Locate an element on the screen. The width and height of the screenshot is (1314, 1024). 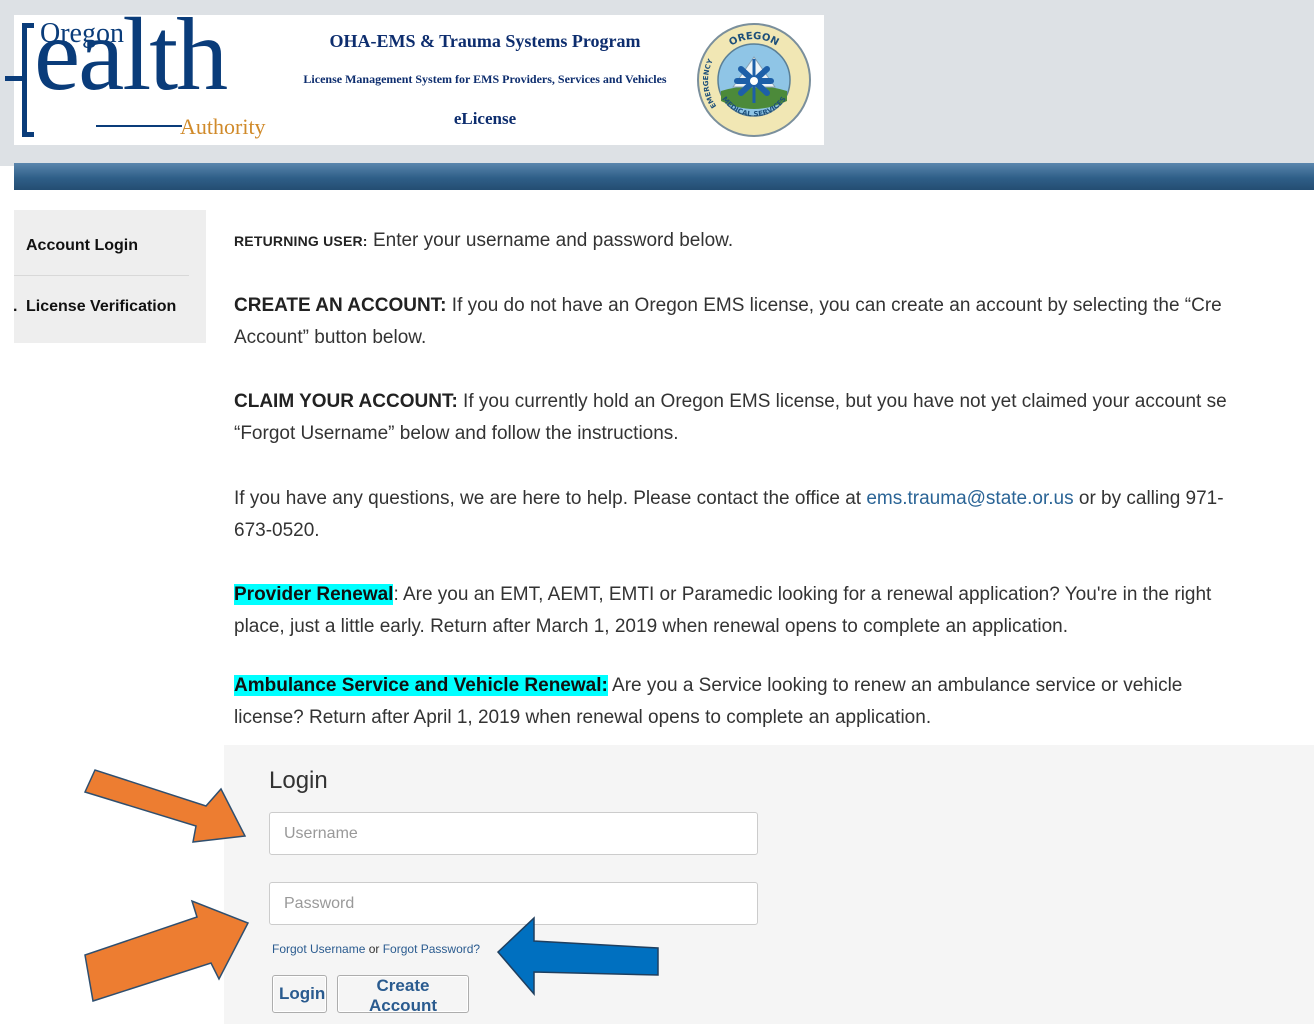
sidebar-item-account-login: Account Login is located at coordinates (101, 246).